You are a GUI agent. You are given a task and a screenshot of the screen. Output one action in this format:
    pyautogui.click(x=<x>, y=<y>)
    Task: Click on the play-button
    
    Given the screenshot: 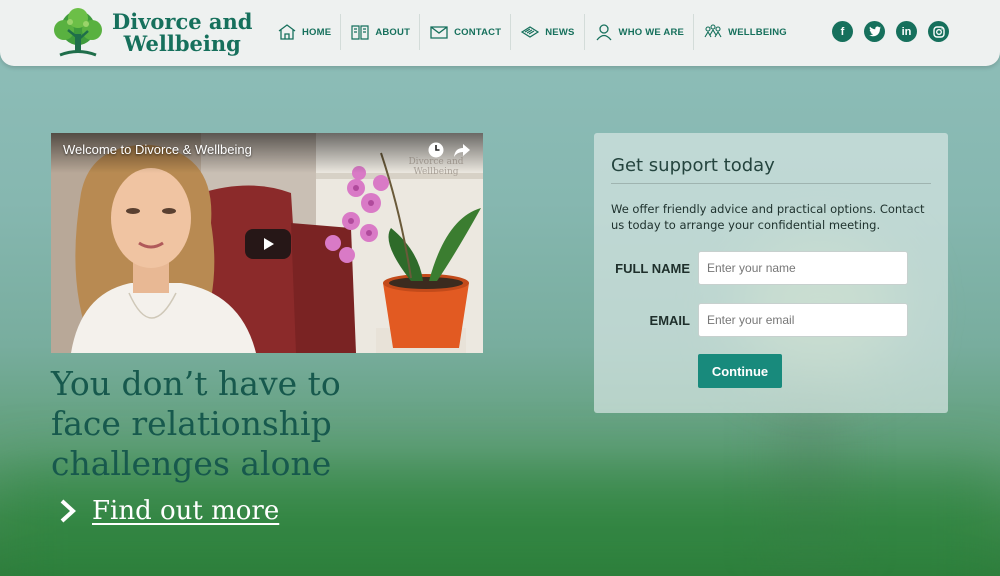 What is the action you would take?
    pyautogui.click(x=268, y=244)
    